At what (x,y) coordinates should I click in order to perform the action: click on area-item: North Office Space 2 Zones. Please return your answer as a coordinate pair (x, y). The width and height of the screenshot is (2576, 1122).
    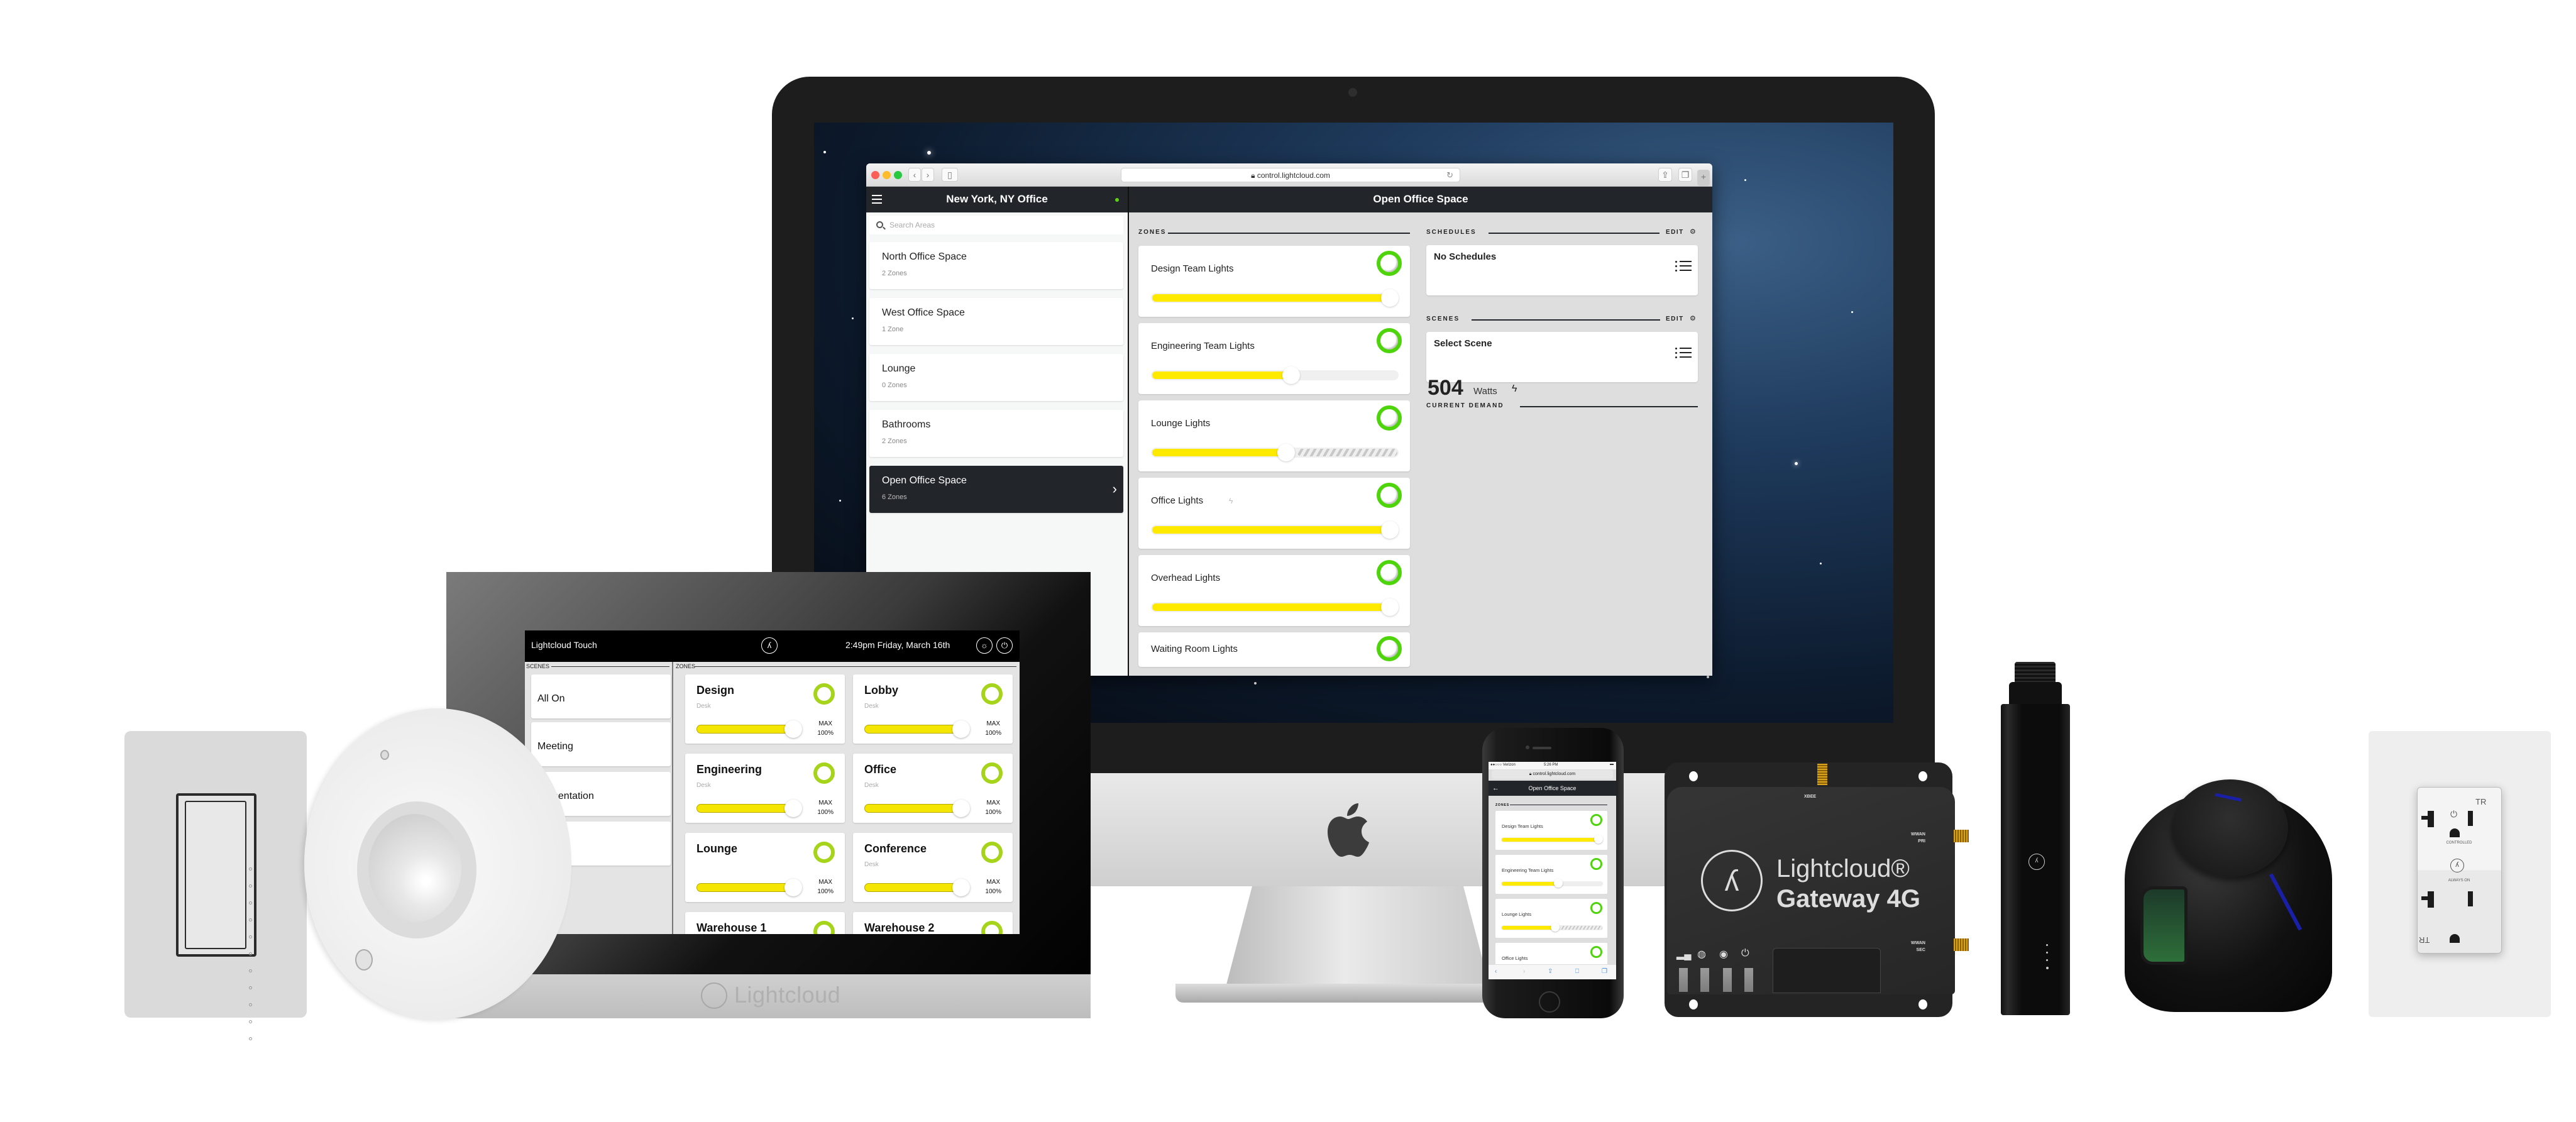
    Looking at the image, I should click on (996, 265).